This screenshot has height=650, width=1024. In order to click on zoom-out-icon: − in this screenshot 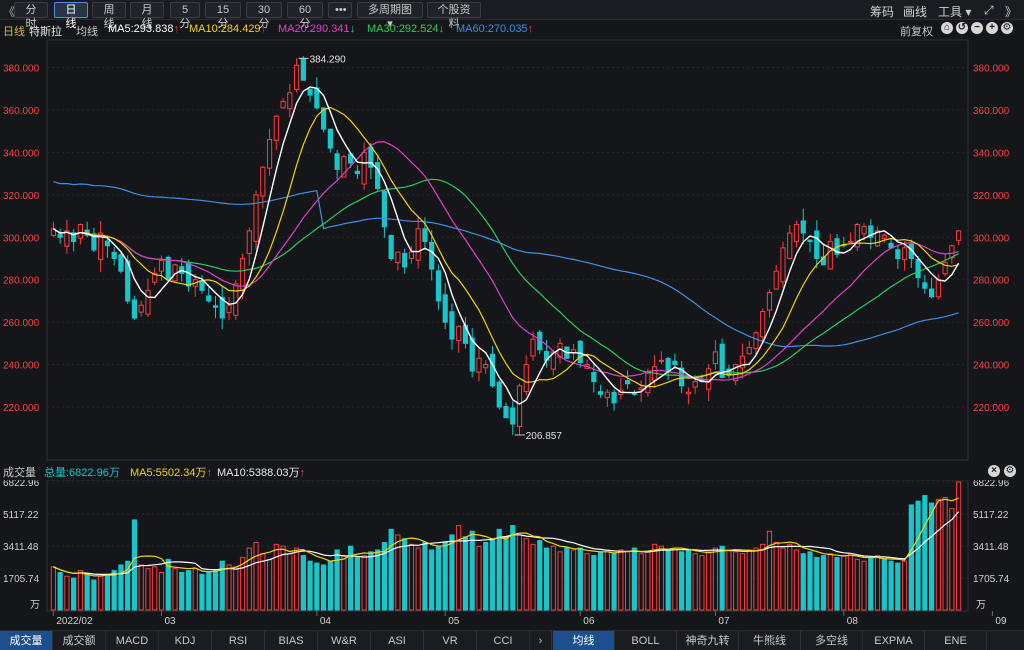, I will do `click(977, 28)`.